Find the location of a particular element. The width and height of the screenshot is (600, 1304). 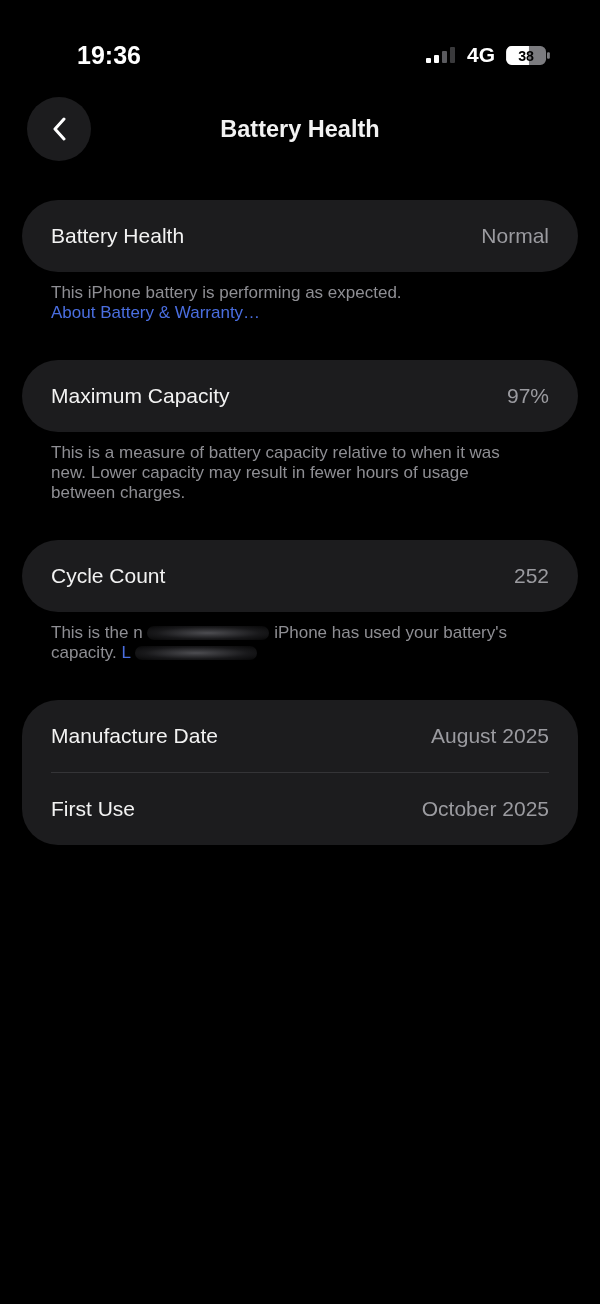

network-type: 4G is located at coordinates (481, 55).